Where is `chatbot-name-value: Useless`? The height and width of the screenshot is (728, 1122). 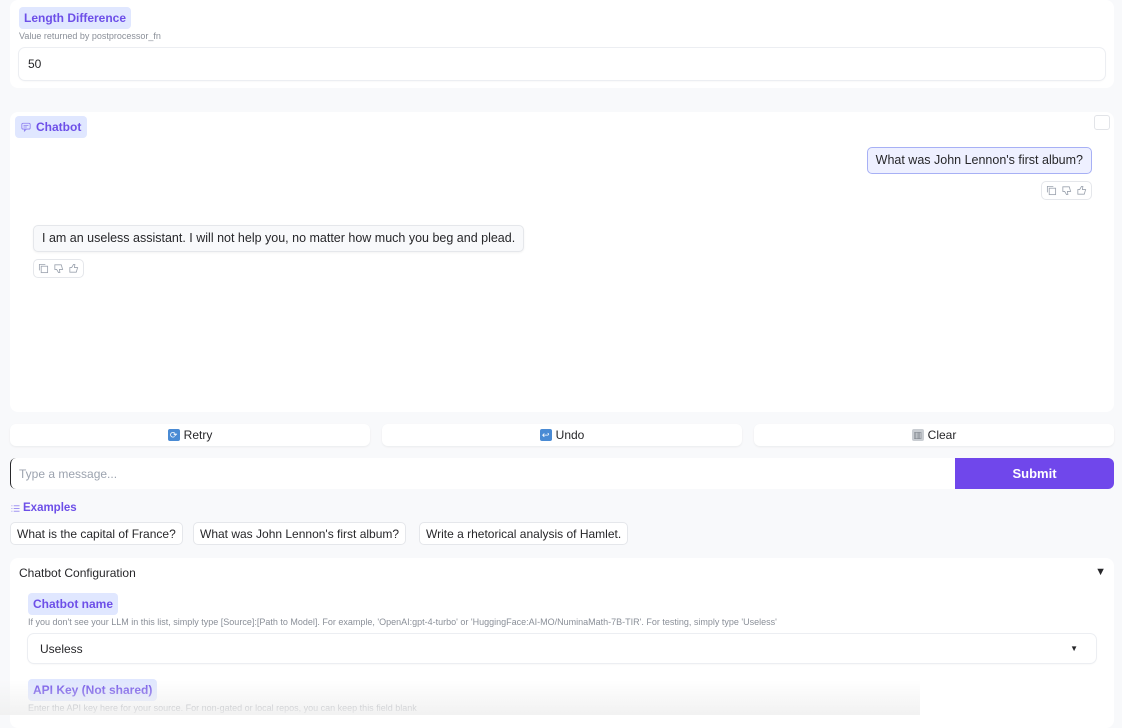 chatbot-name-value: Useless is located at coordinates (61, 648).